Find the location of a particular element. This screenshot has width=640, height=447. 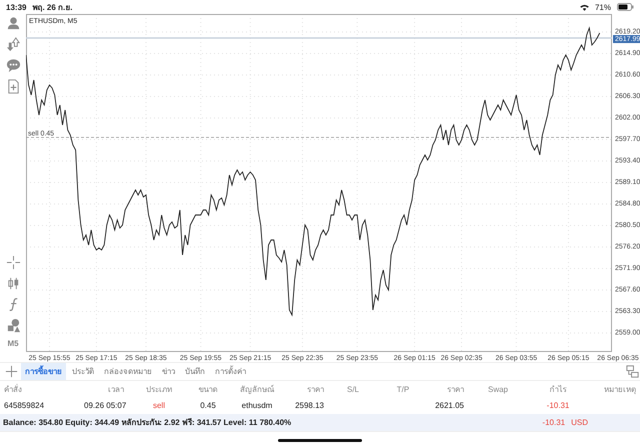

total-profit: -10.31 is located at coordinates (554, 422).